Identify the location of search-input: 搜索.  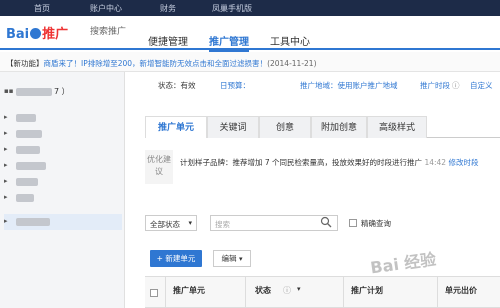
(274, 223).